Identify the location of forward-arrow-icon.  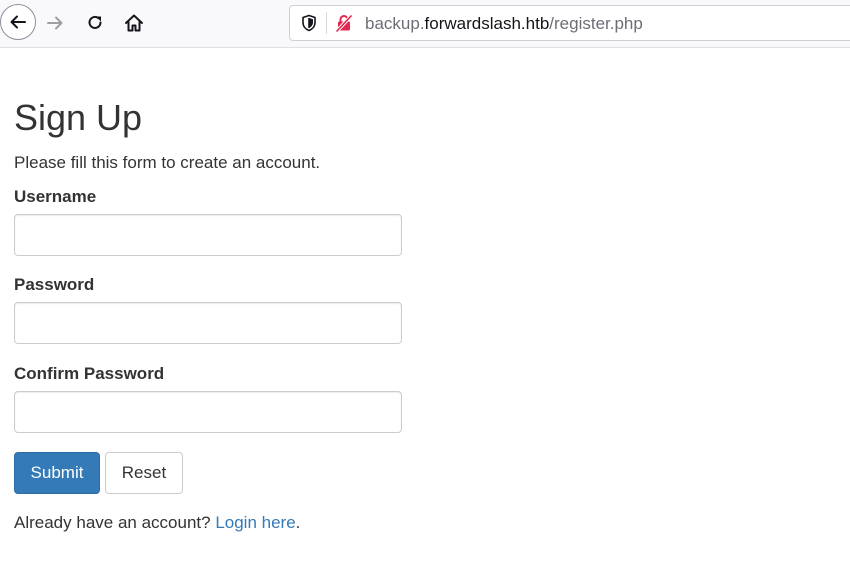
(55, 23).